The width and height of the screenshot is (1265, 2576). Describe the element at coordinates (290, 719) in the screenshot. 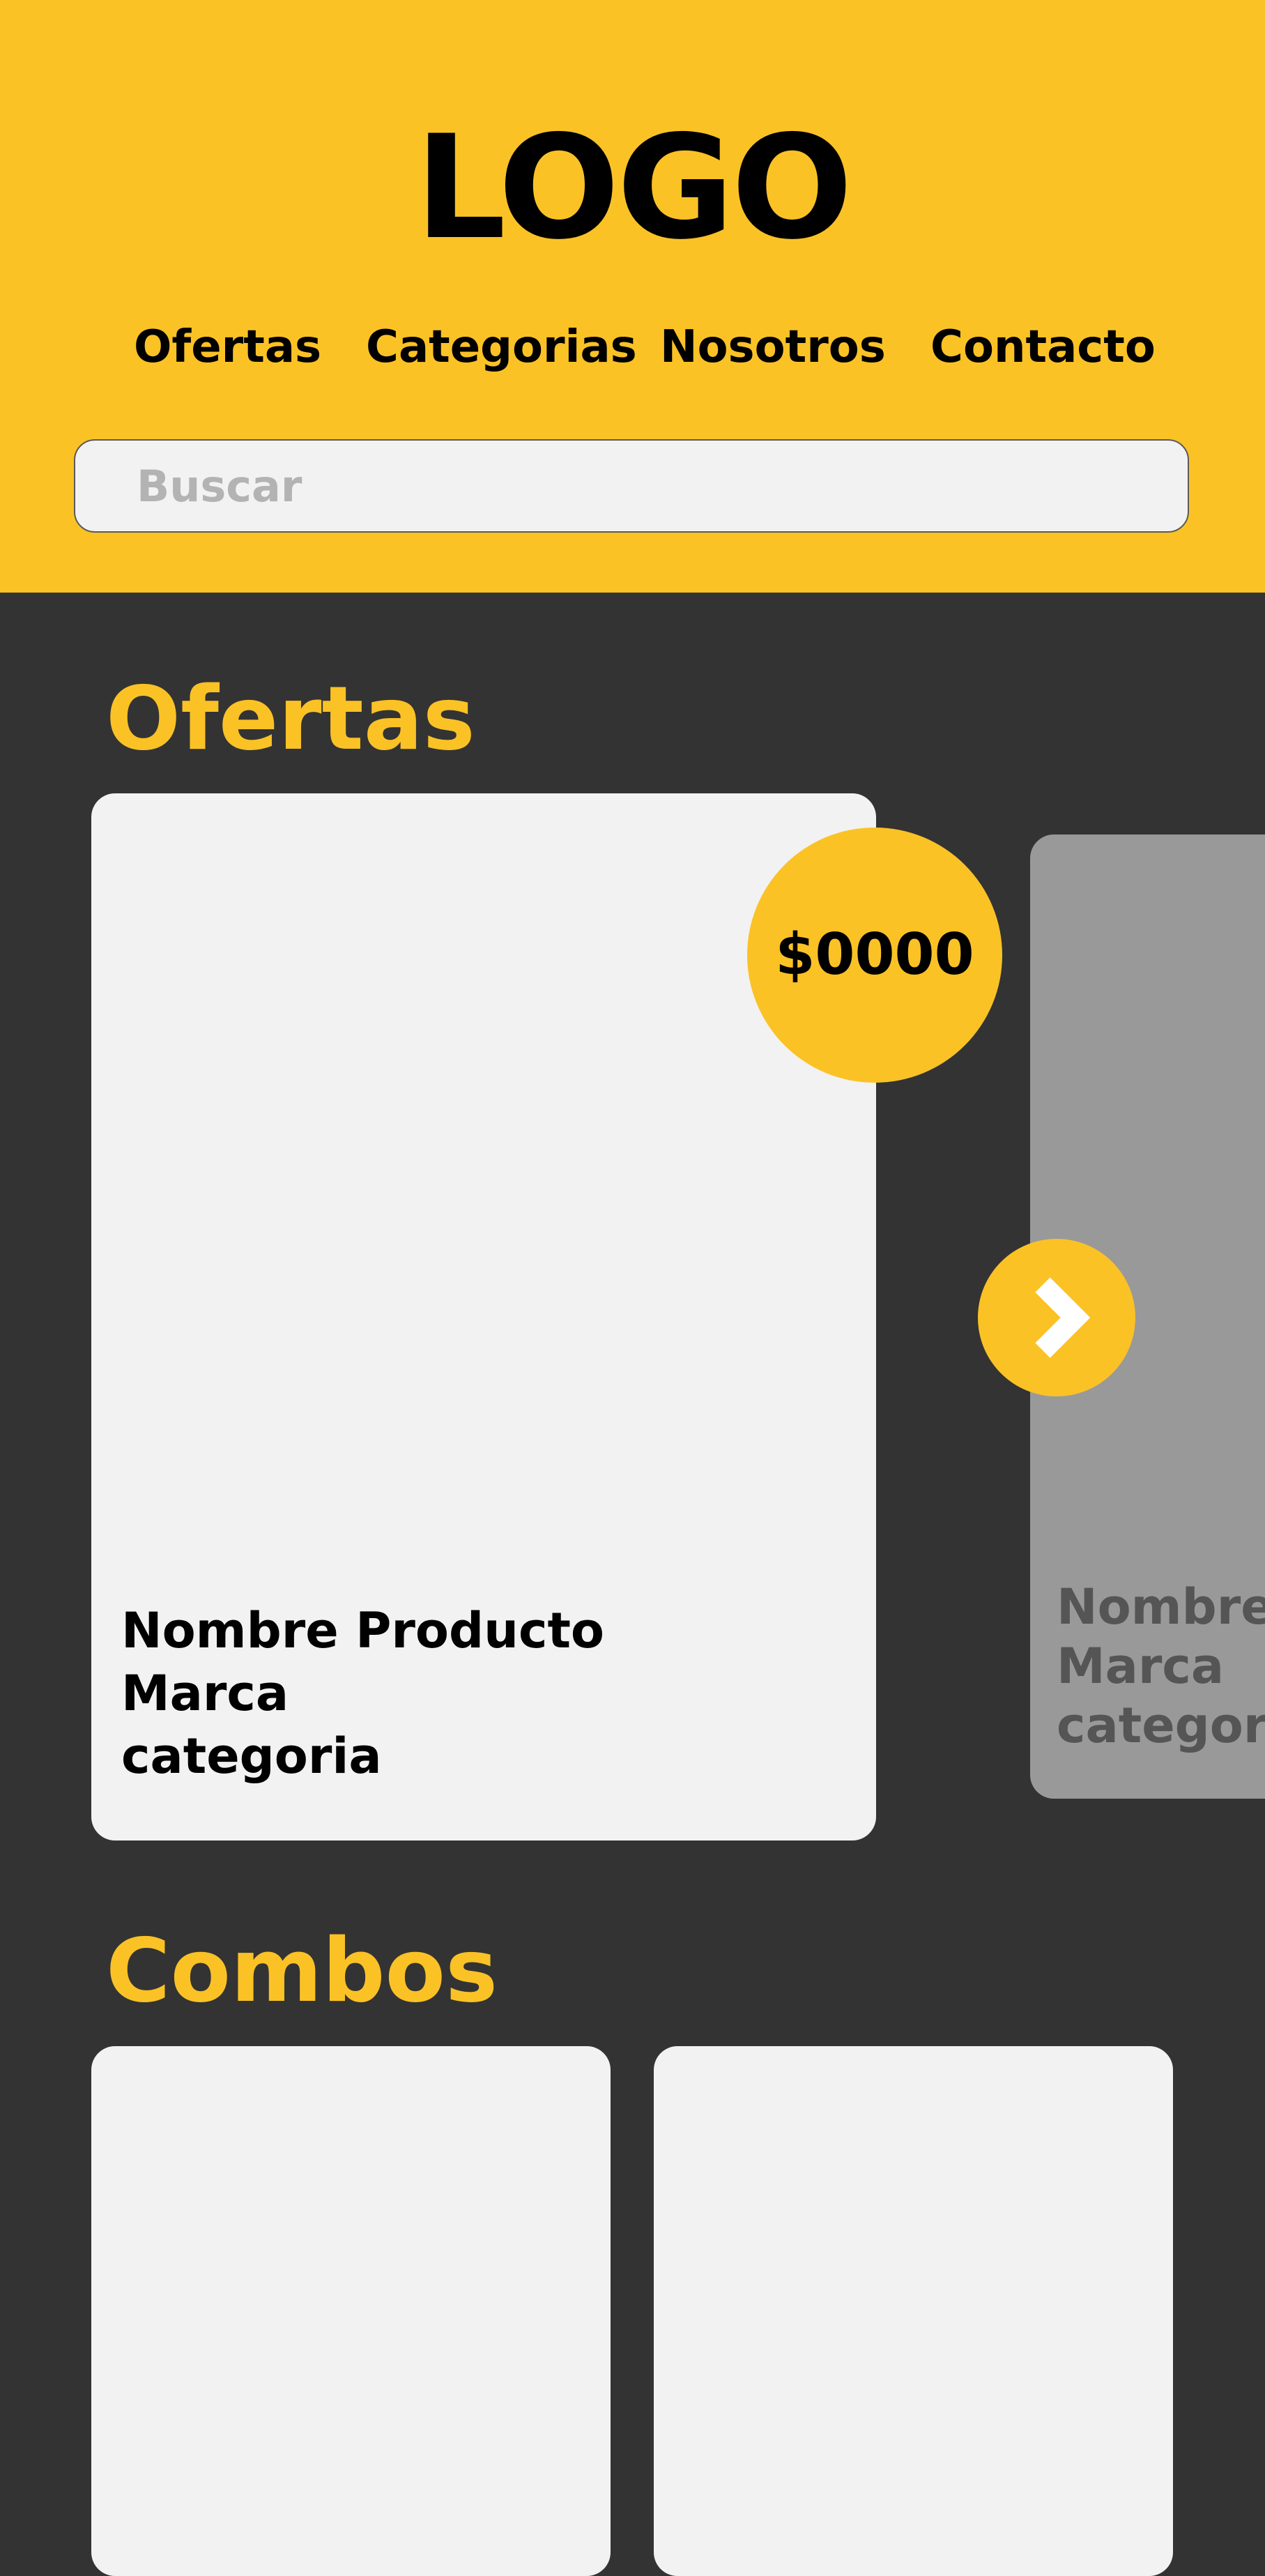

I see `section-title-ofertas: Ofertas` at that location.